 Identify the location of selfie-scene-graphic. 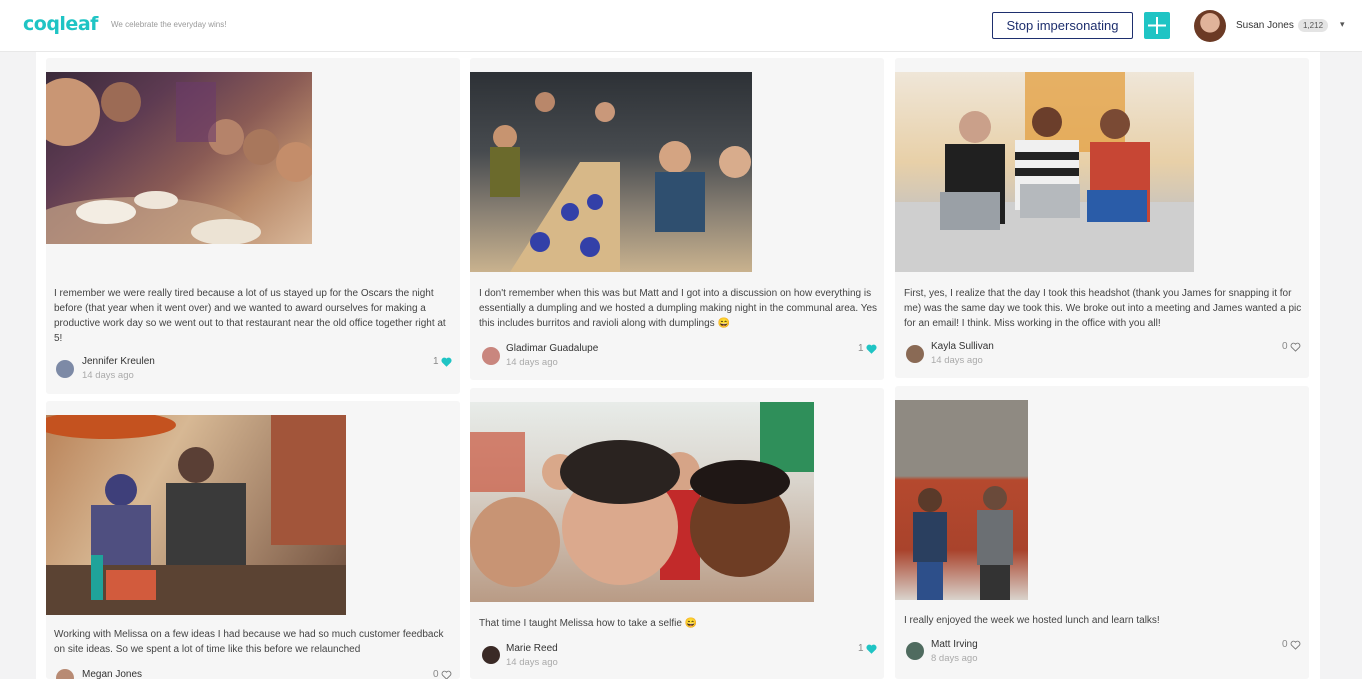
(642, 494).